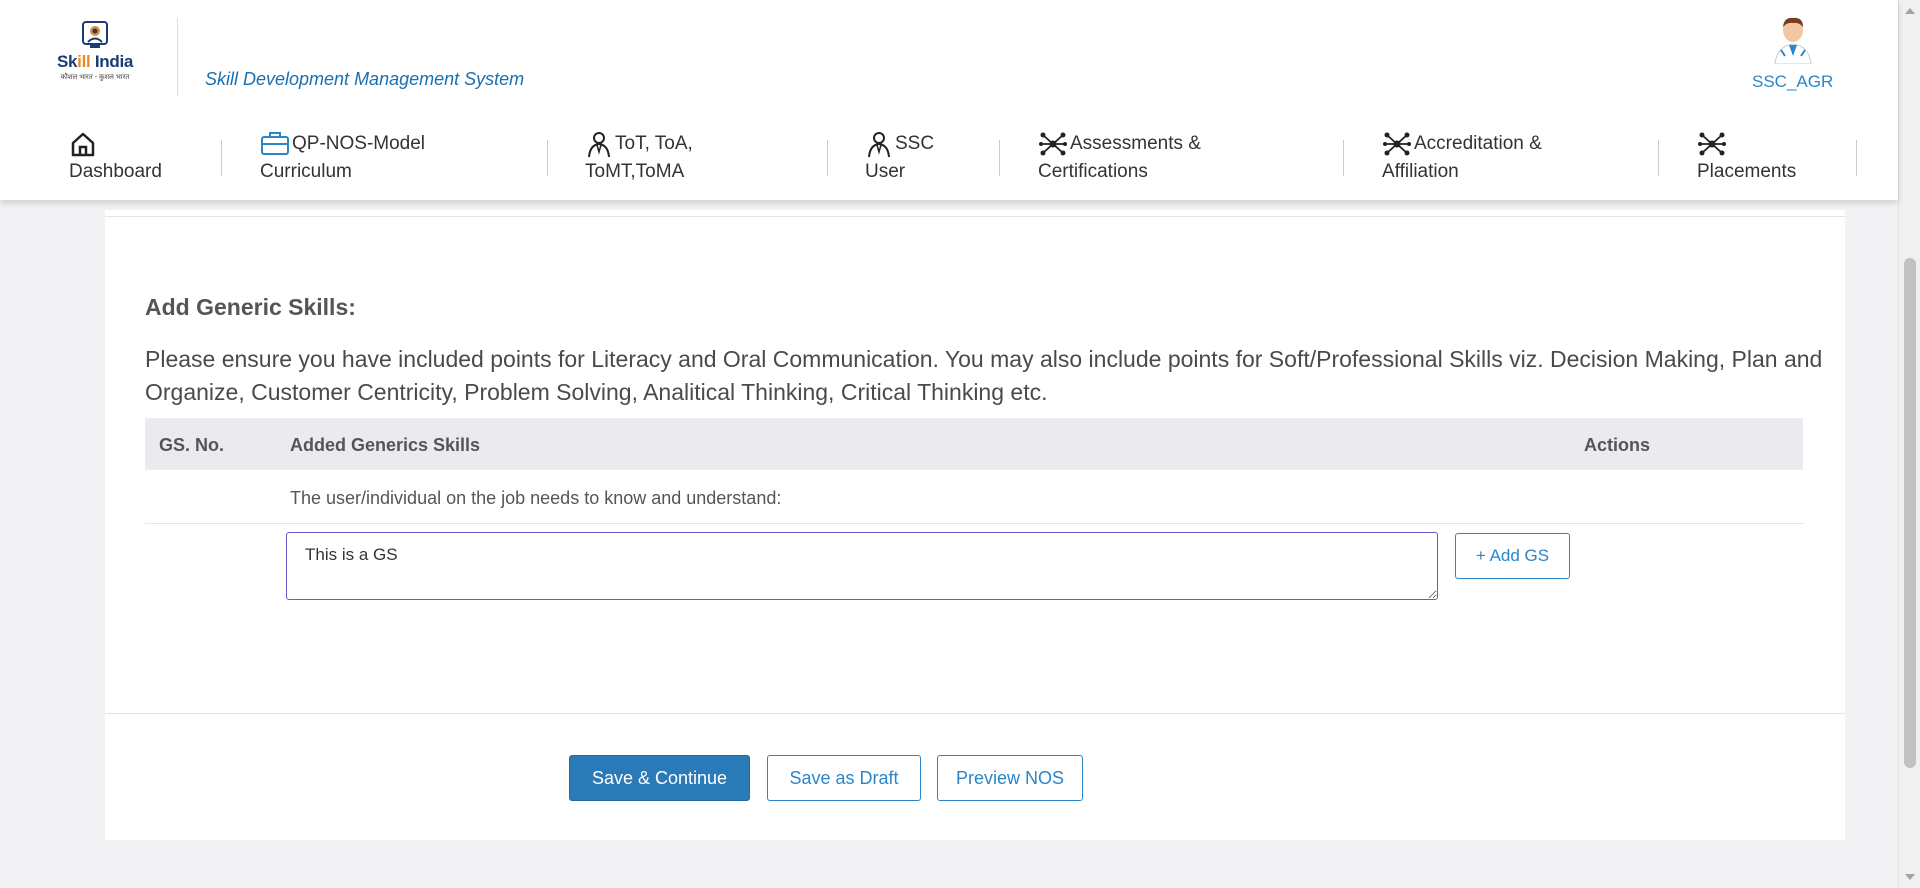 The width and height of the screenshot is (1920, 888). I want to click on nav-assessments: Assessments & Certifications, so click(1119, 158).